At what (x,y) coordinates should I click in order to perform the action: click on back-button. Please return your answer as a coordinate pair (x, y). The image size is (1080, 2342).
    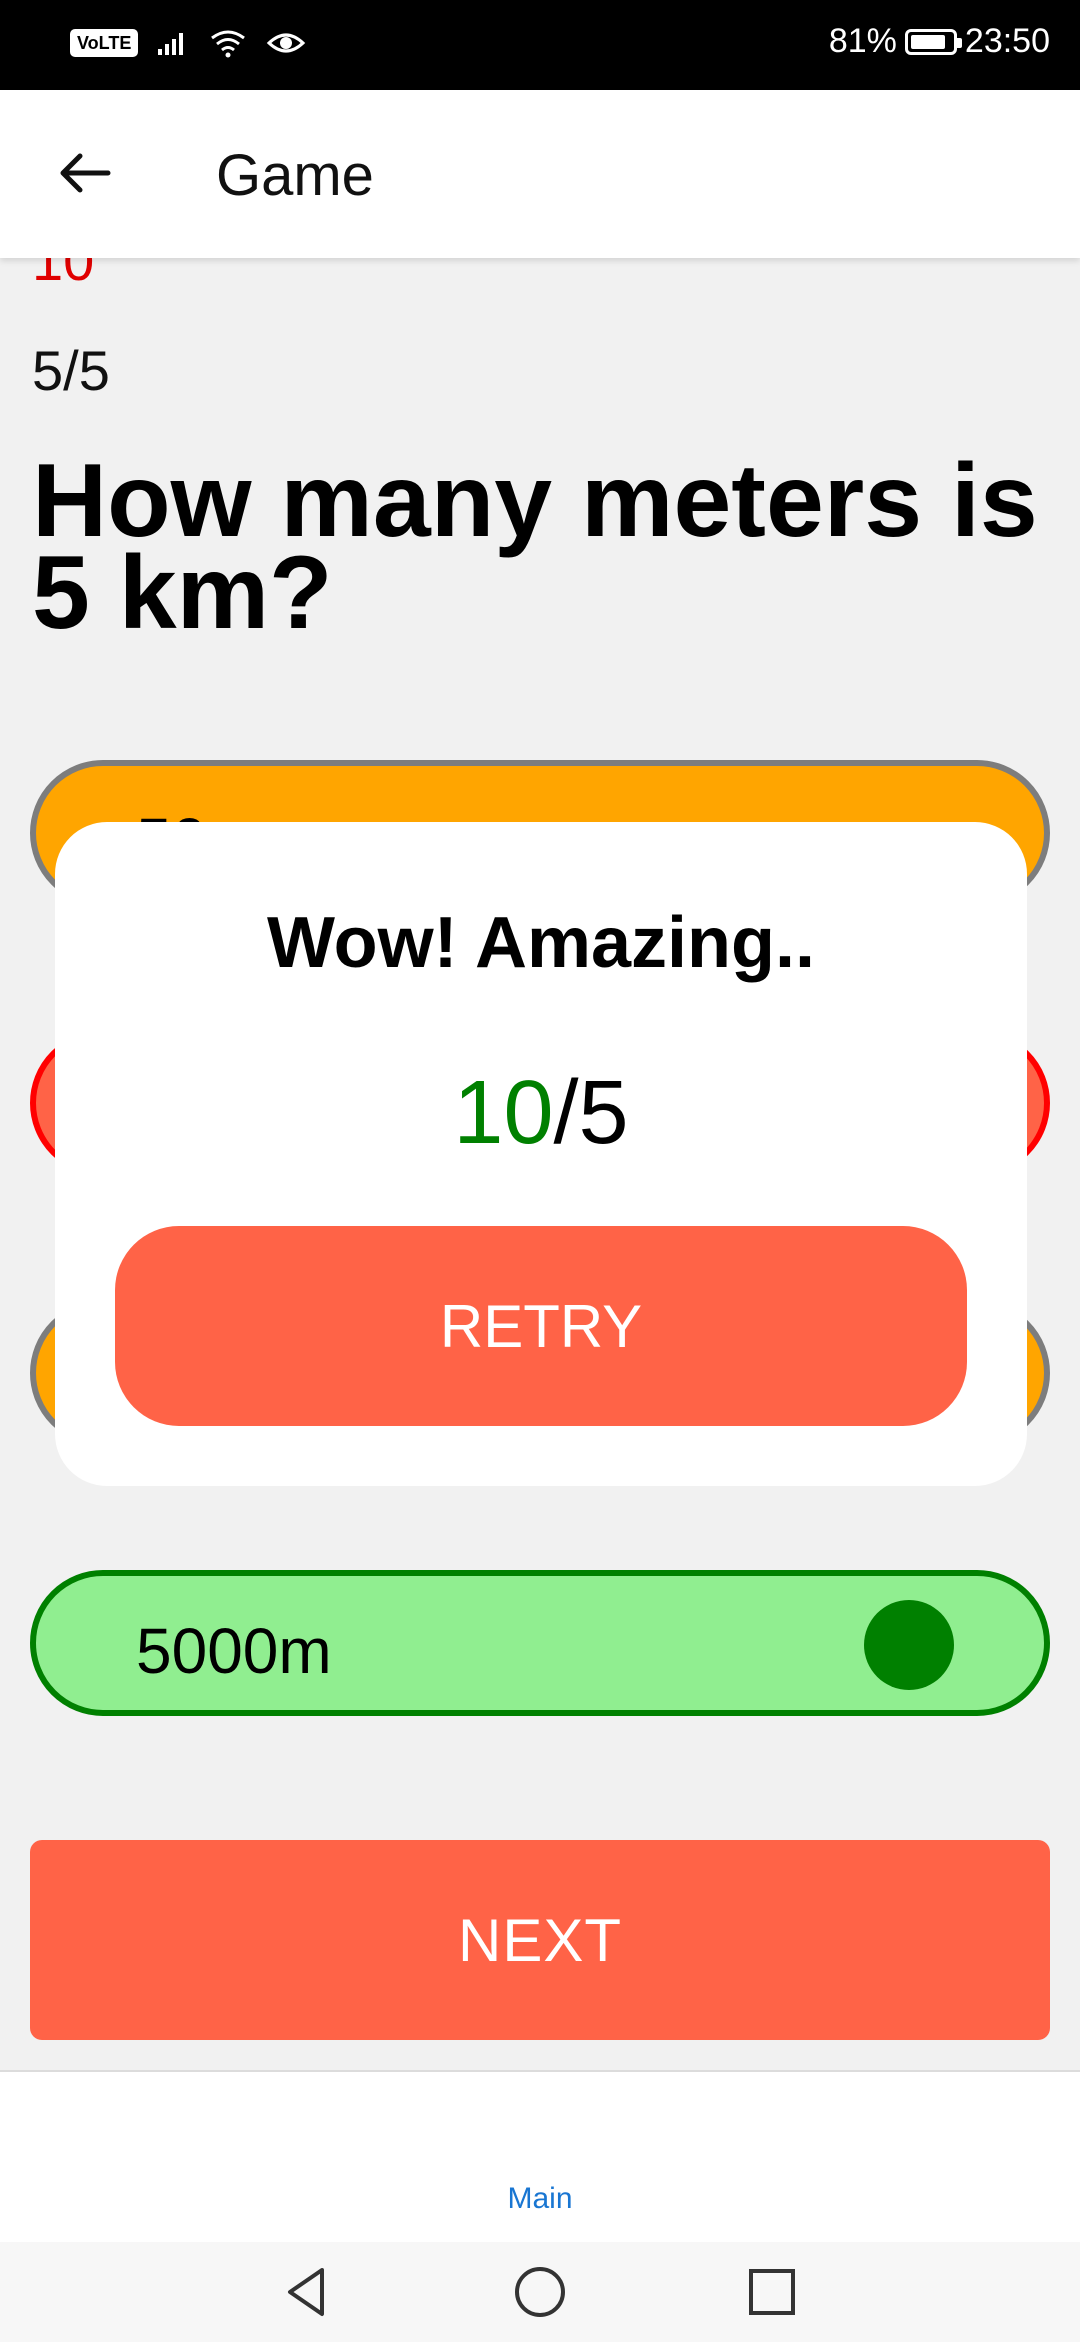
    Looking at the image, I should click on (85, 173).